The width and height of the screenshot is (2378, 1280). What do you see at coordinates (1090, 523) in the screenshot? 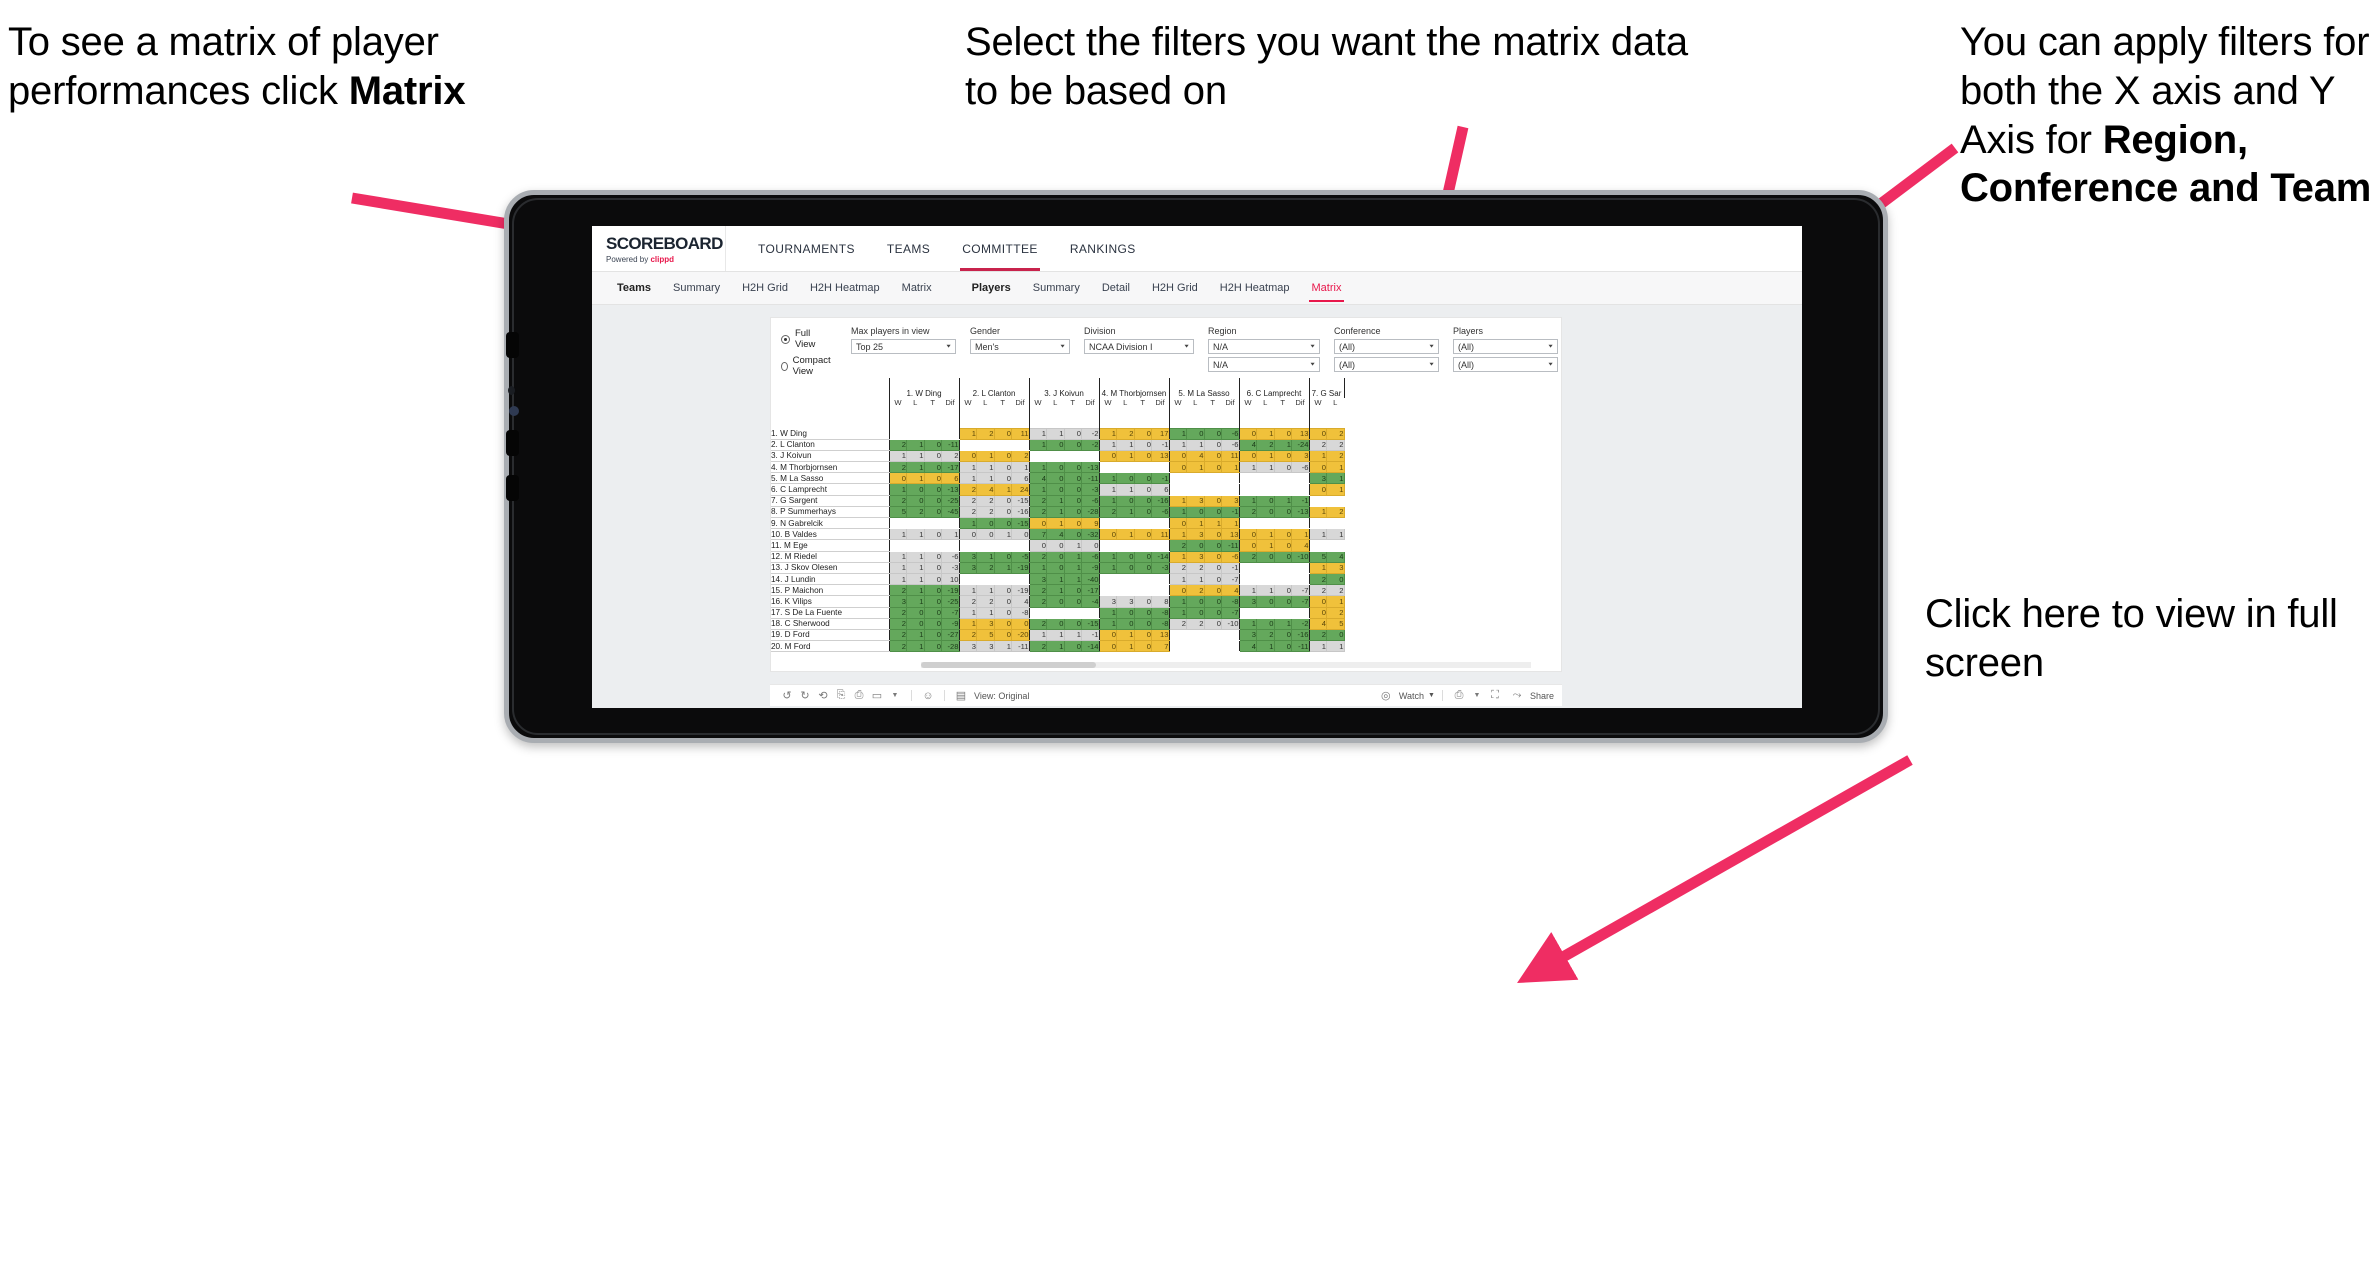
I see `matrix-cell: 9` at bounding box center [1090, 523].